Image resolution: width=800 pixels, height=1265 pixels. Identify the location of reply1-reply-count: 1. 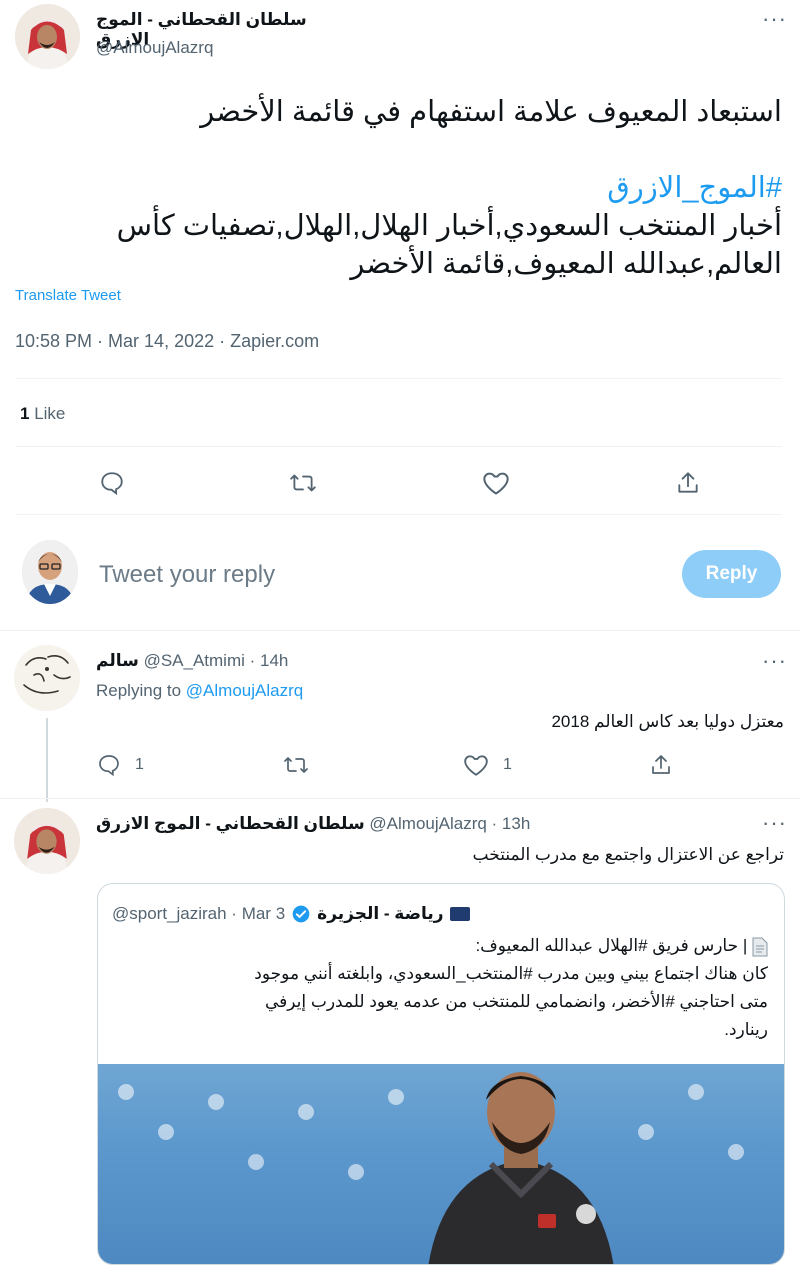
(139, 764).